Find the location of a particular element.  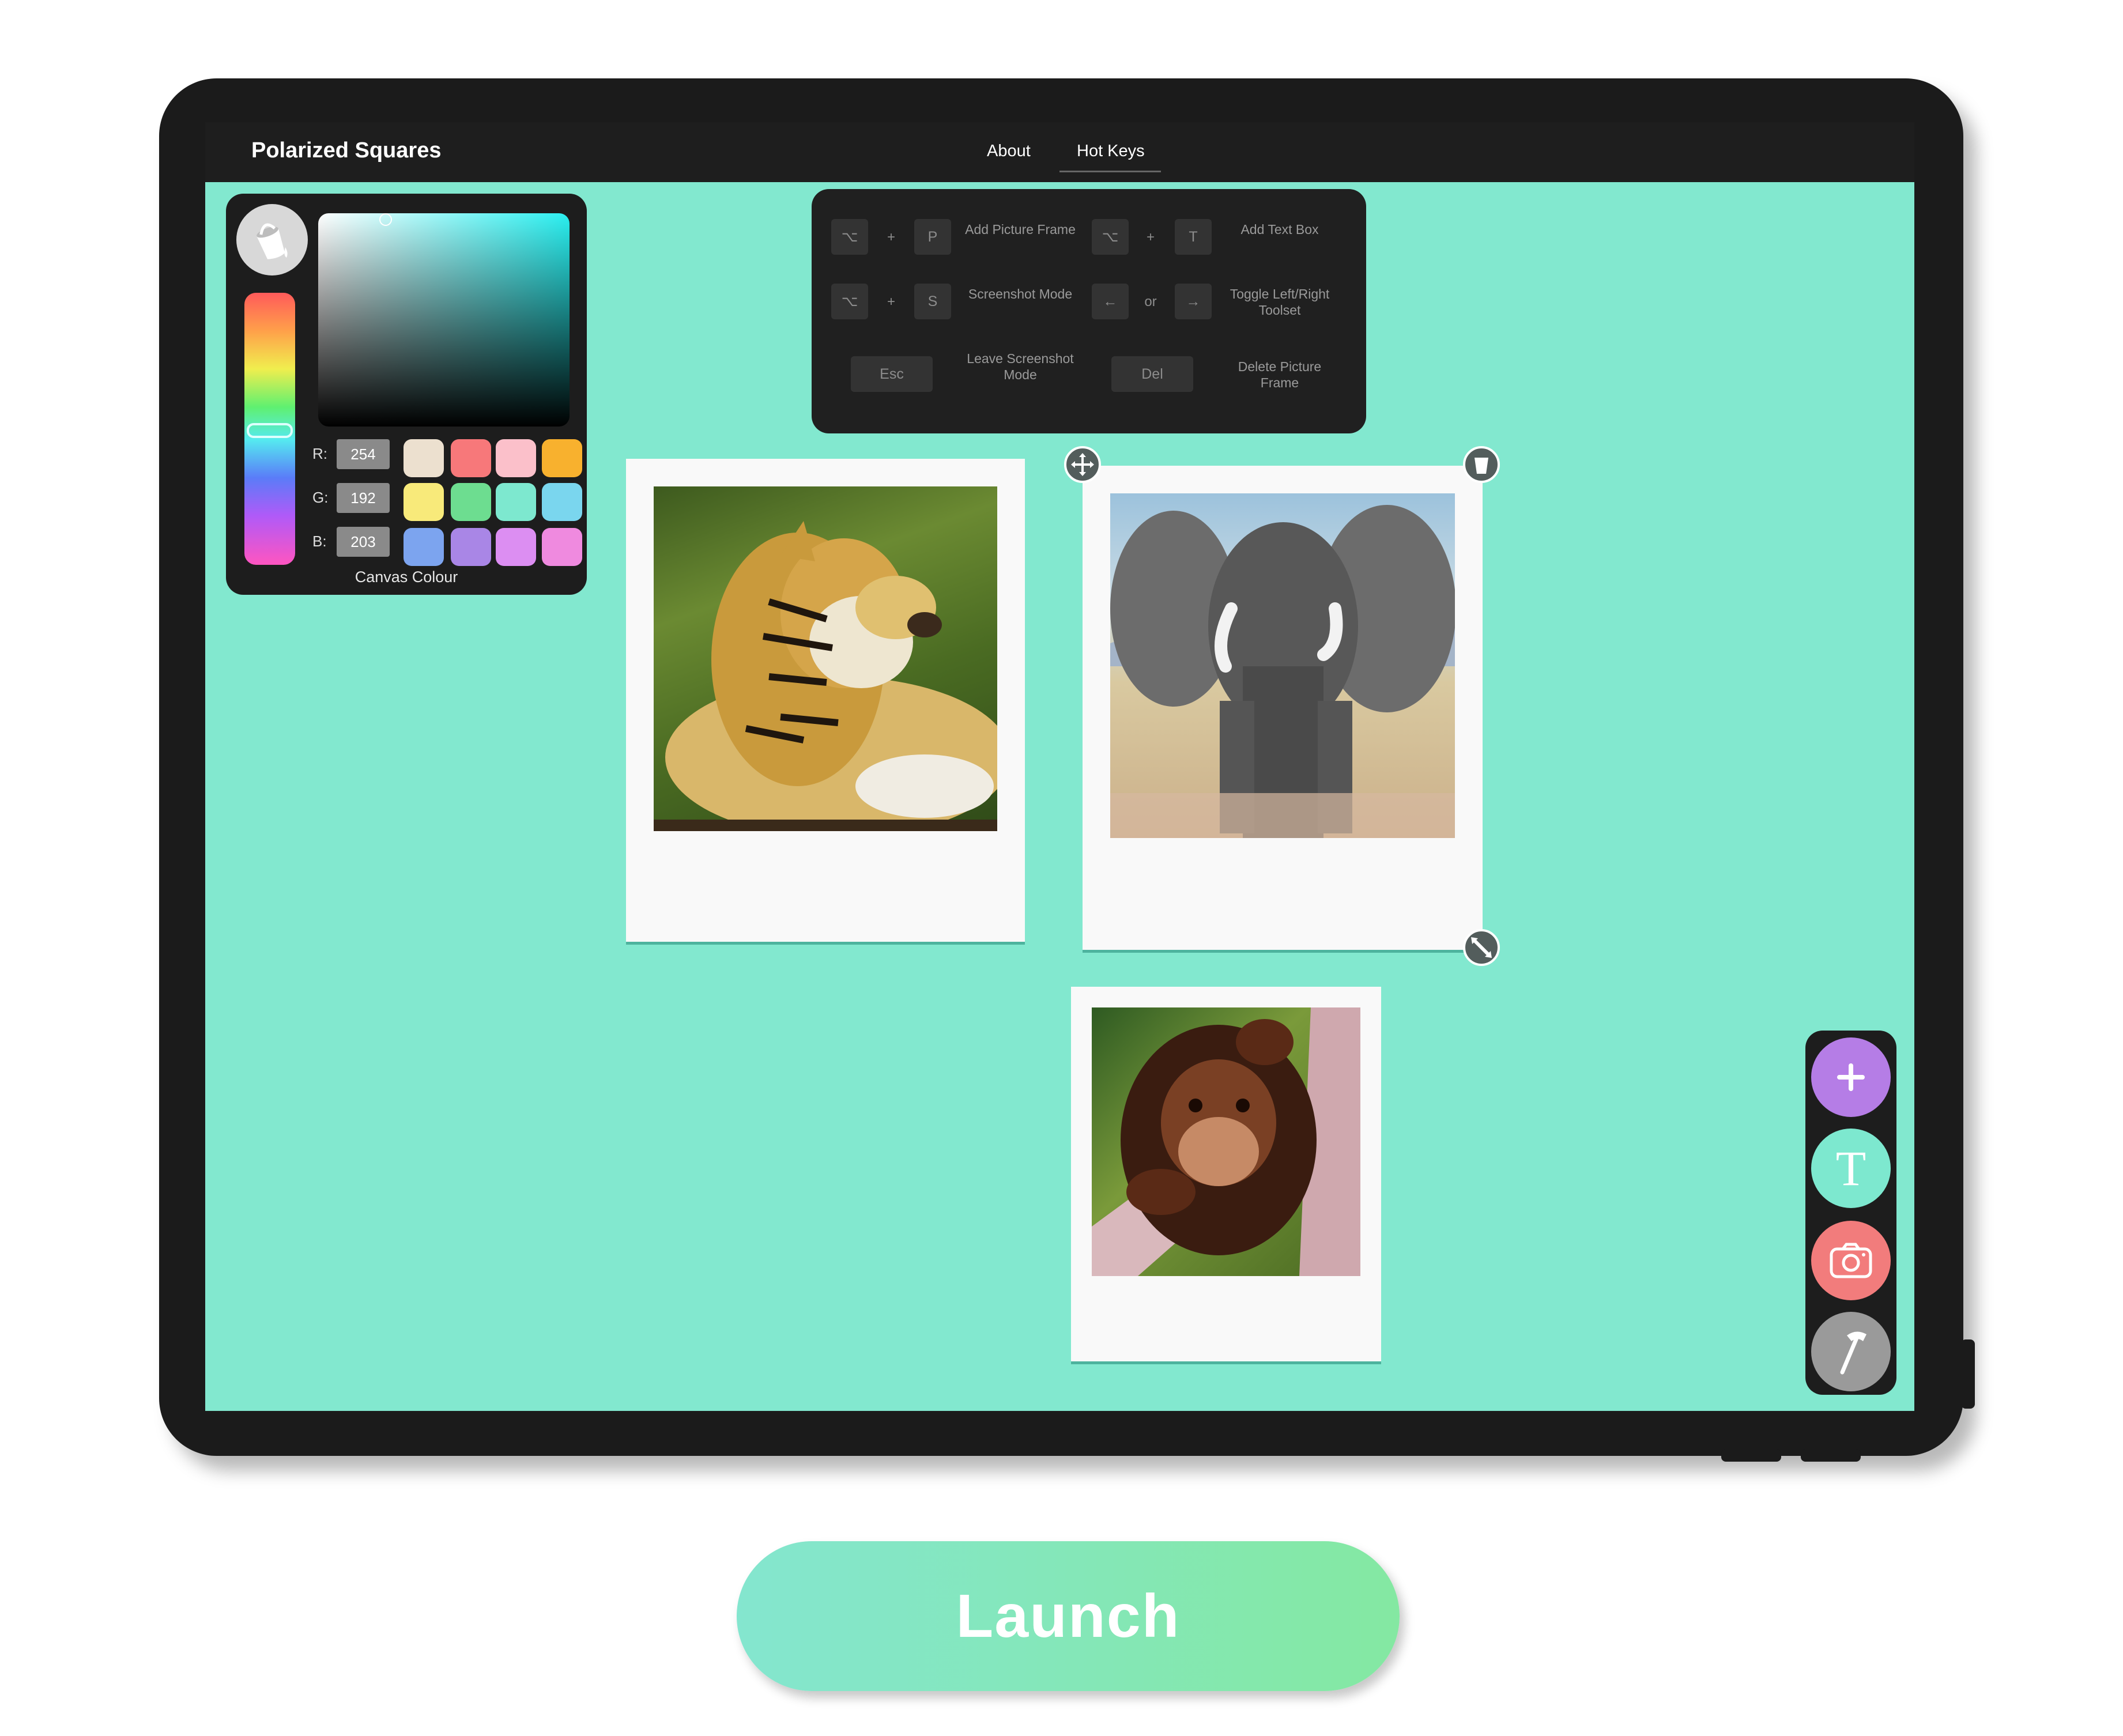

resize-frame-button is located at coordinates (1482, 948).